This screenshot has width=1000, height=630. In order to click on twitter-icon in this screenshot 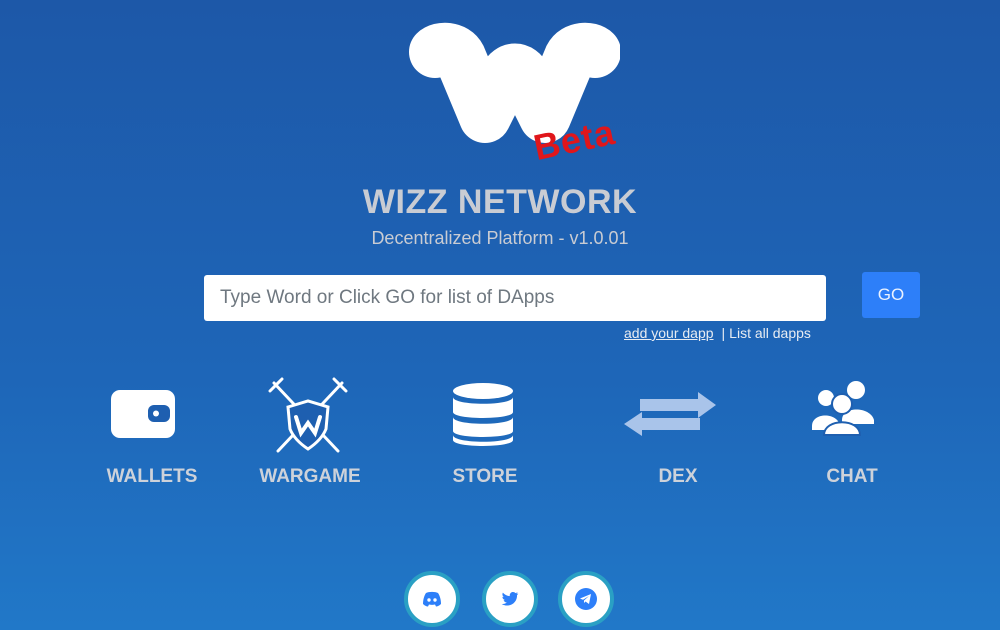, I will do `click(510, 599)`.